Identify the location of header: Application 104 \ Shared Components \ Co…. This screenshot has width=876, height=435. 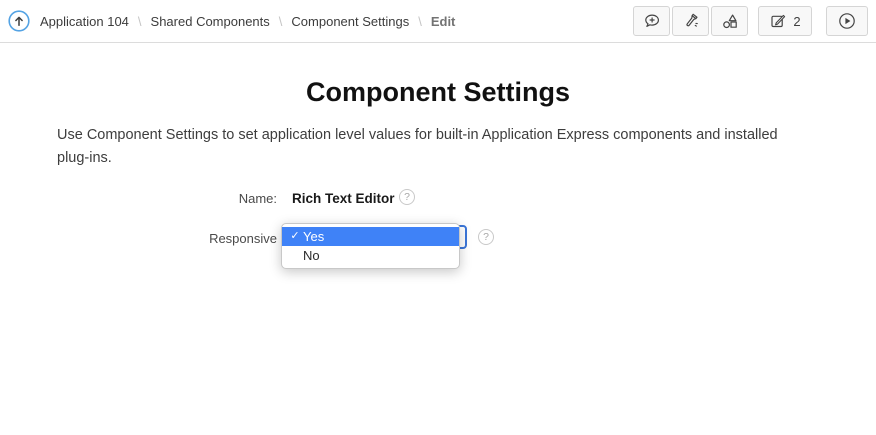
(438, 21).